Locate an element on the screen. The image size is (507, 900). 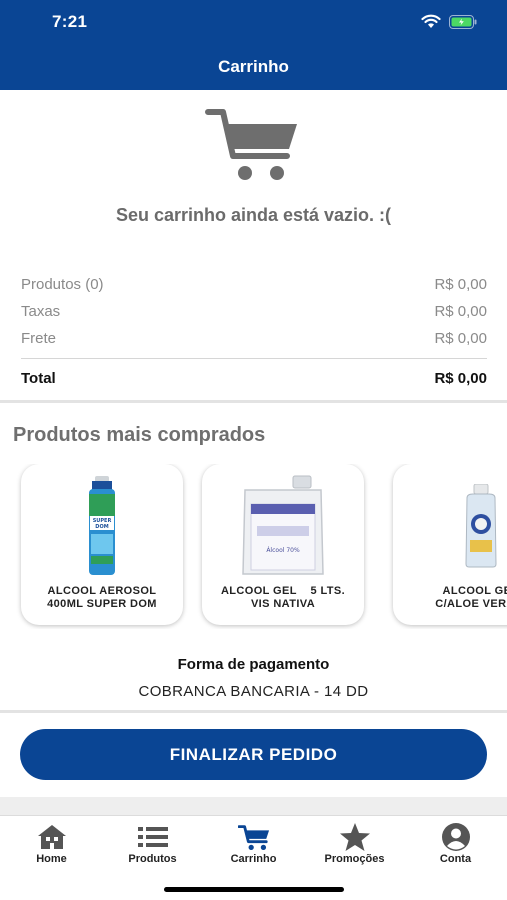
finalize-order-button: FINALIZAR PEDIDO is located at coordinates (253, 754).